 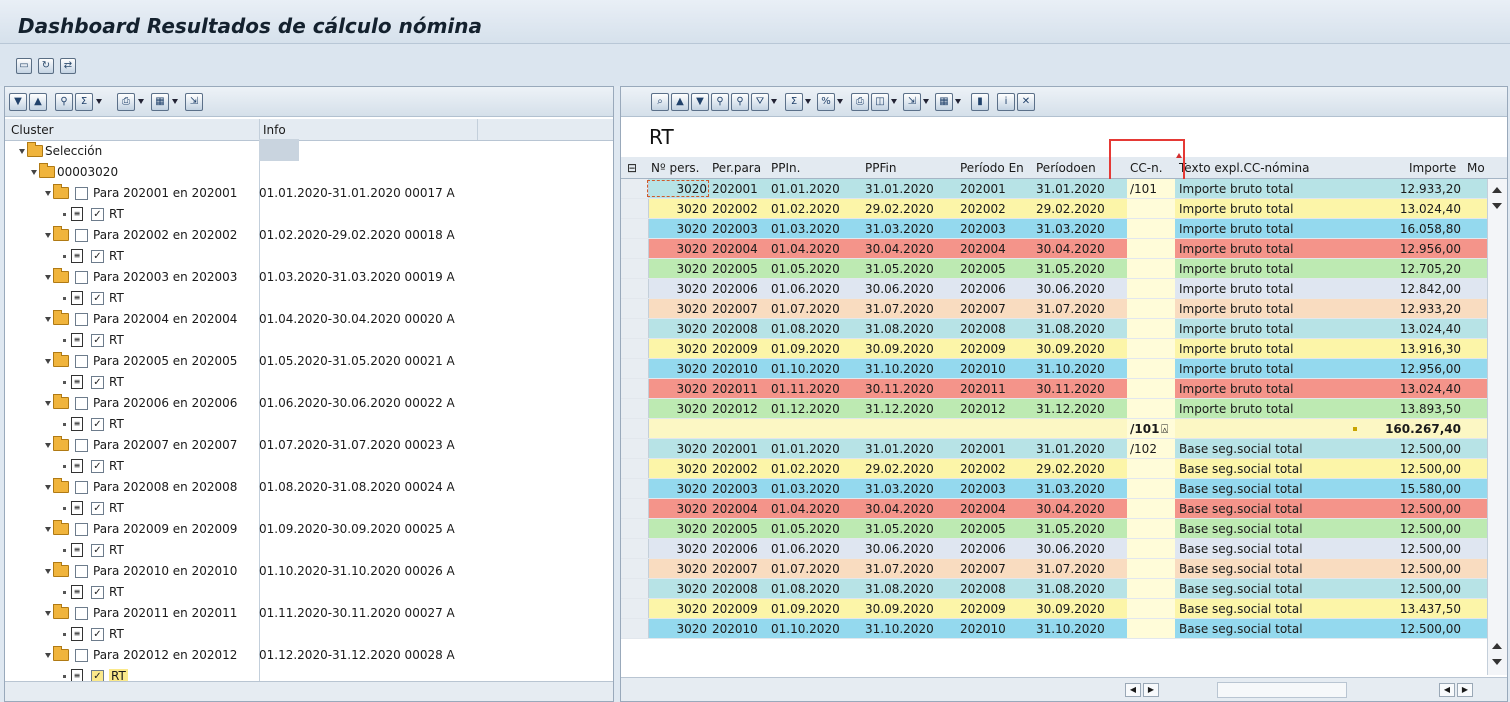 What do you see at coordinates (84, 102) in the screenshot?
I see `sum-icon: Σ` at bounding box center [84, 102].